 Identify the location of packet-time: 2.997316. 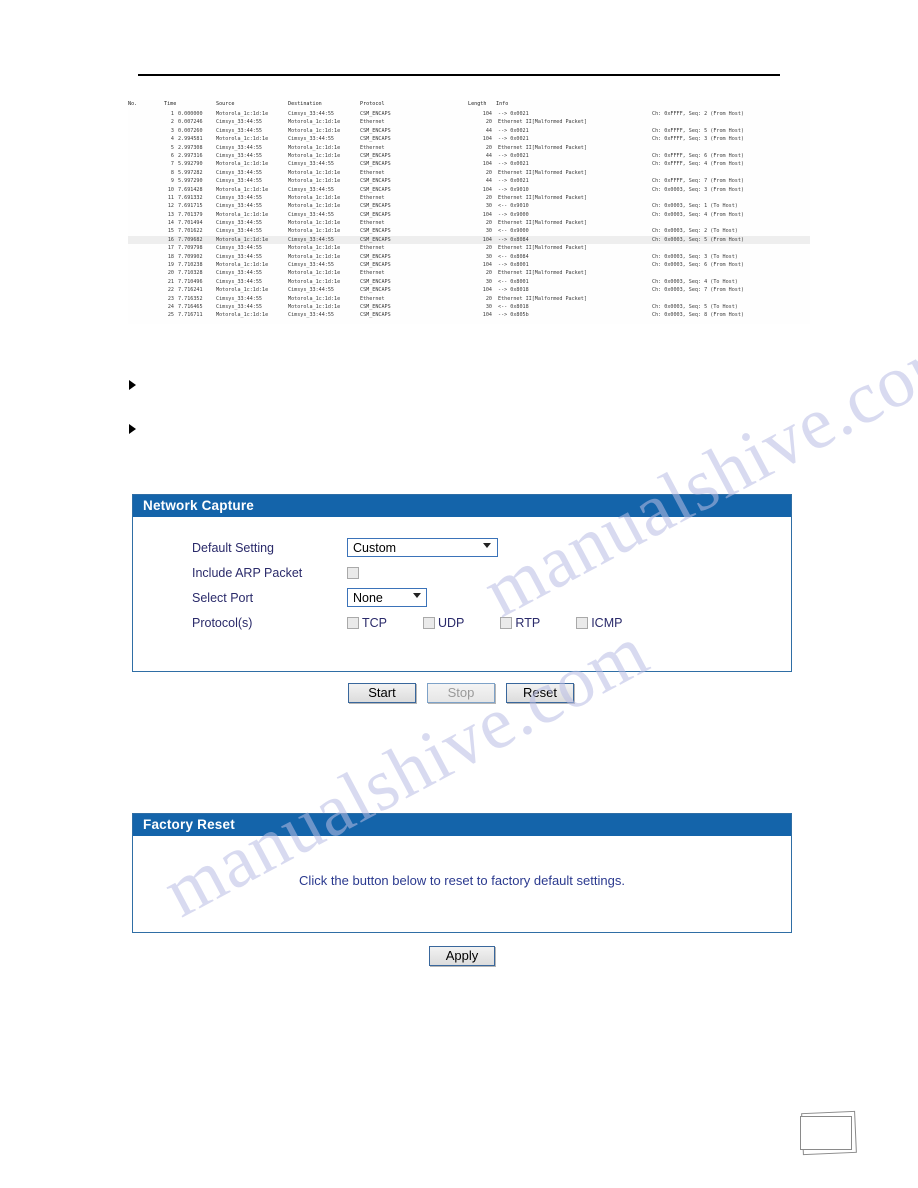
(190, 155).